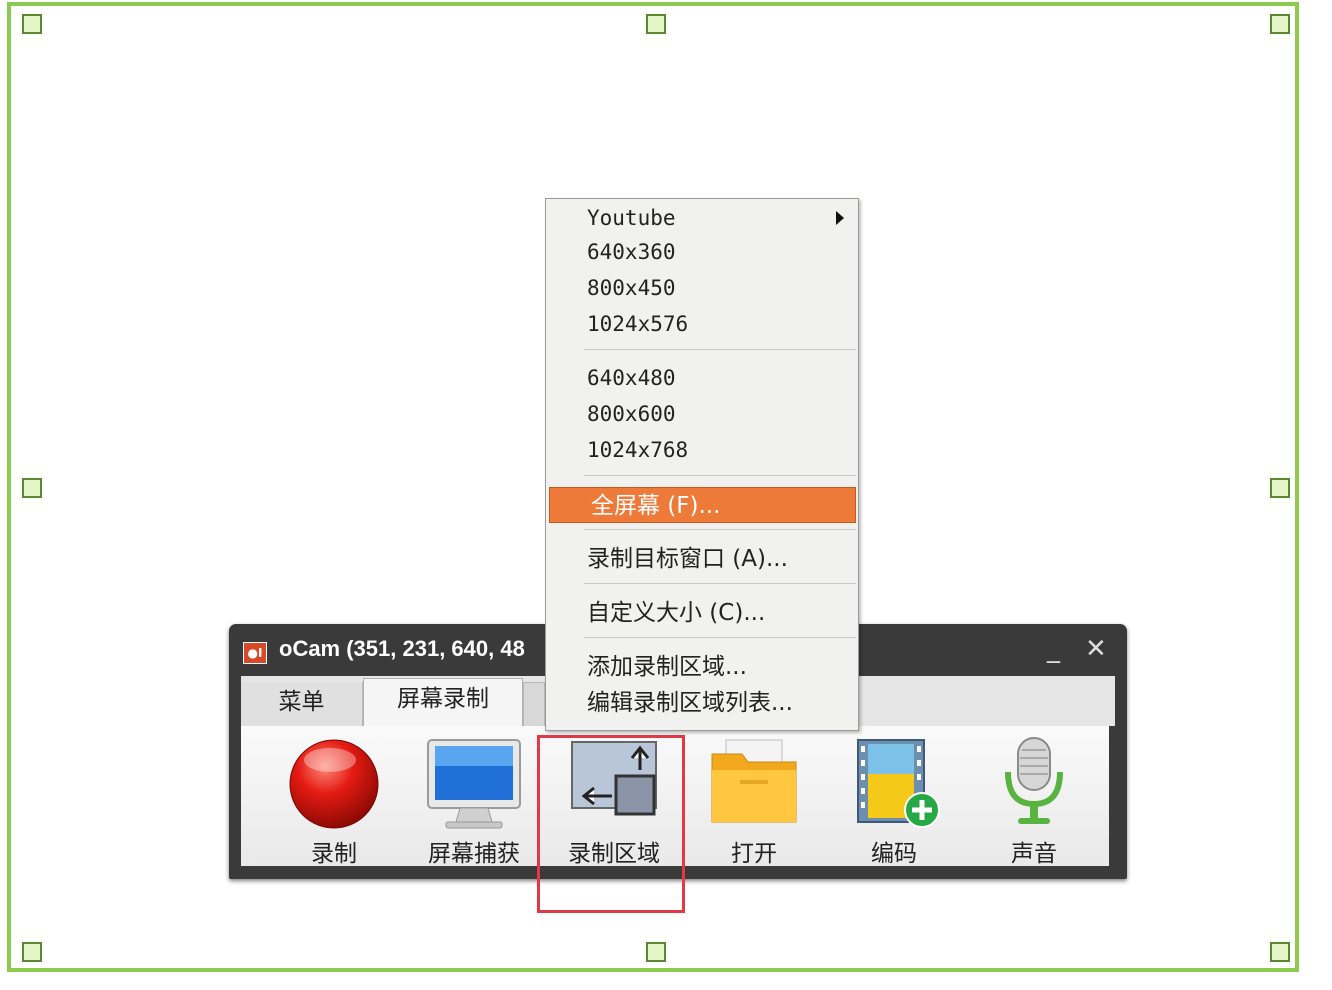 Image resolution: width=1332 pixels, height=990 pixels. I want to click on window-title: oCam (351, 231, 640, 48, so click(402, 648).